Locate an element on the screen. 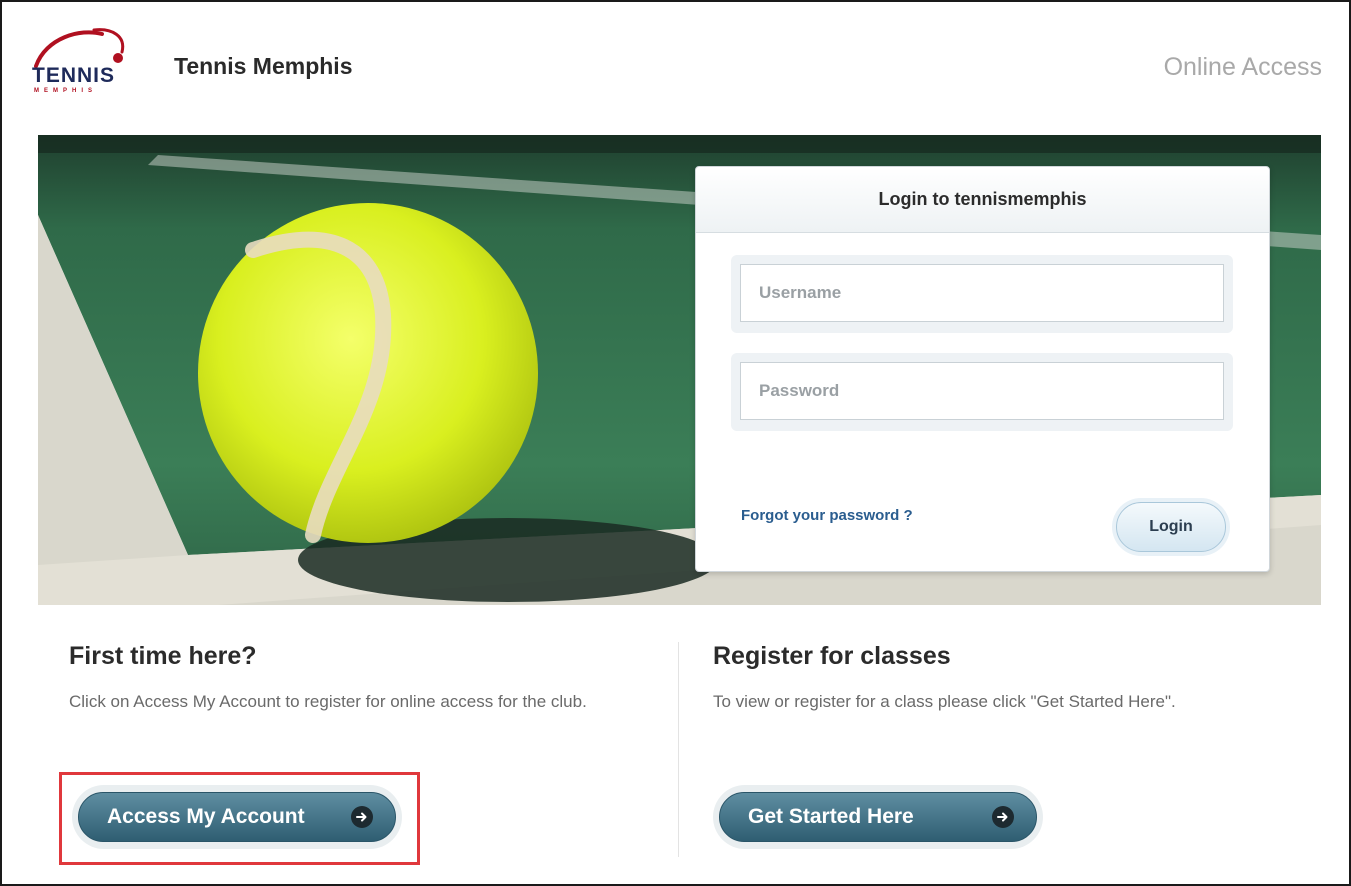 The height and width of the screenshot is (886, 1351). get-started-here-button: Get Started Here is located at coordinates (878, 817).